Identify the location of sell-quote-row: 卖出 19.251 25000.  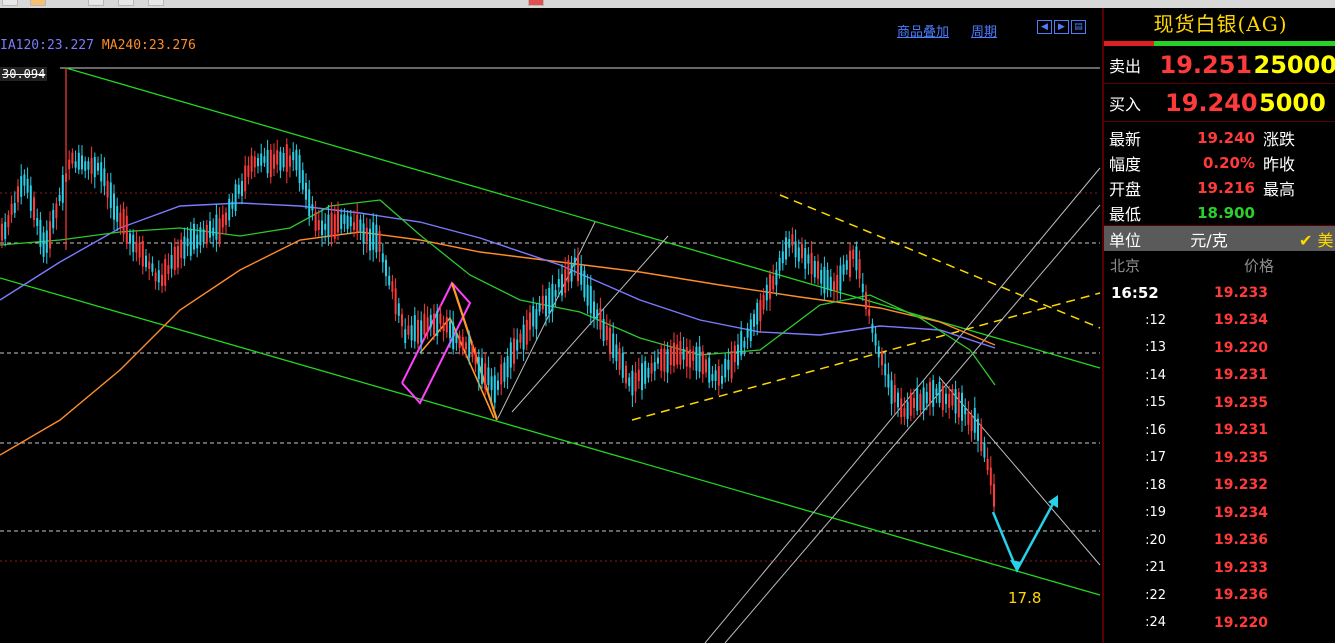
(1219, 65).